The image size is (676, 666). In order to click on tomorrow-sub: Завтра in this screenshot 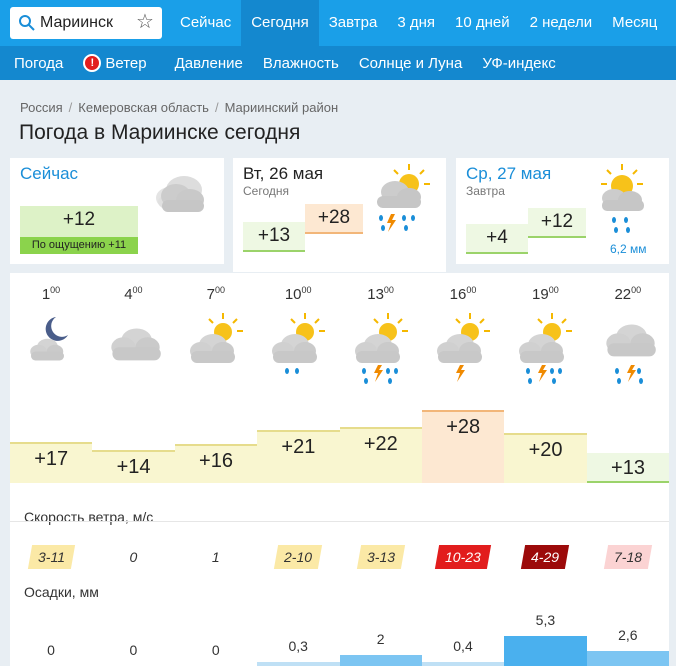, I will do `click(485, 191)`.